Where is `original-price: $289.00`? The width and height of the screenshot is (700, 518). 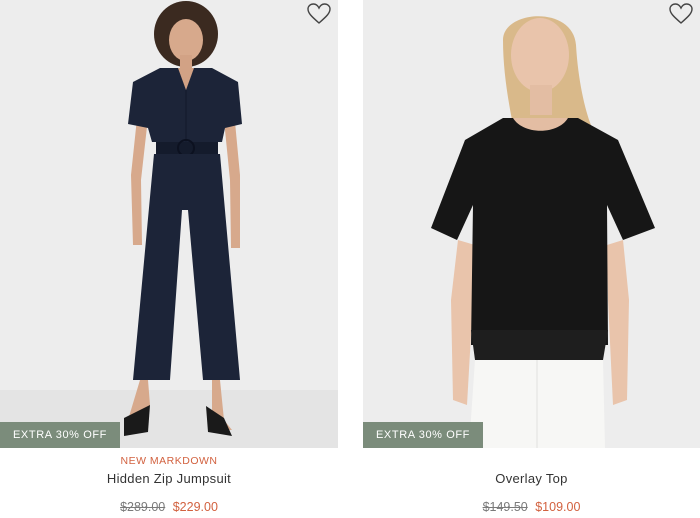
original-price: $289.00 is located at coordinates (143, 507).